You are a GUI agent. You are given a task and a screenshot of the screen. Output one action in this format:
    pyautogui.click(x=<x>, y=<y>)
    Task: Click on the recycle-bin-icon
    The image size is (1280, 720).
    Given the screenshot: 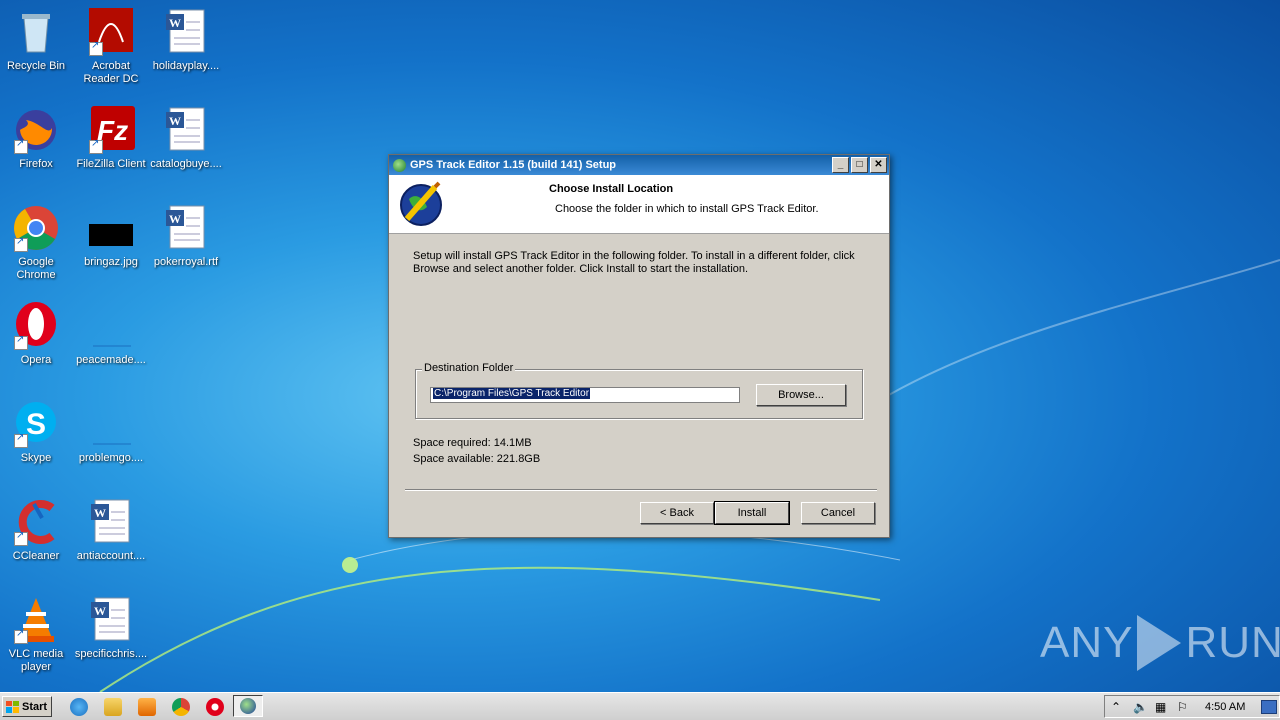 What is the action you would take?
    pyautogui.click(x=36, y=32)
    